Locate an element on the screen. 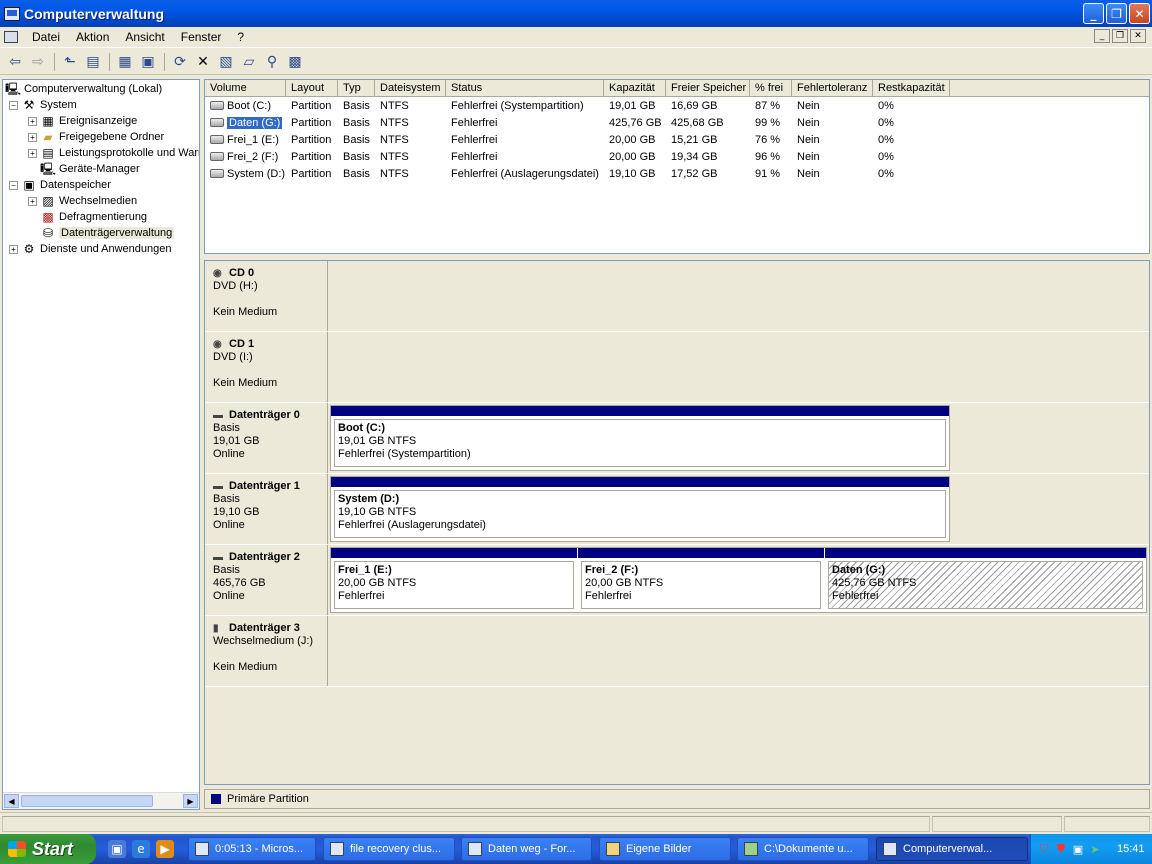  partition-block: Frei_2 (F:) 20,00 GB NTFS Fehlerfrei is located at coordinates (701, 580).